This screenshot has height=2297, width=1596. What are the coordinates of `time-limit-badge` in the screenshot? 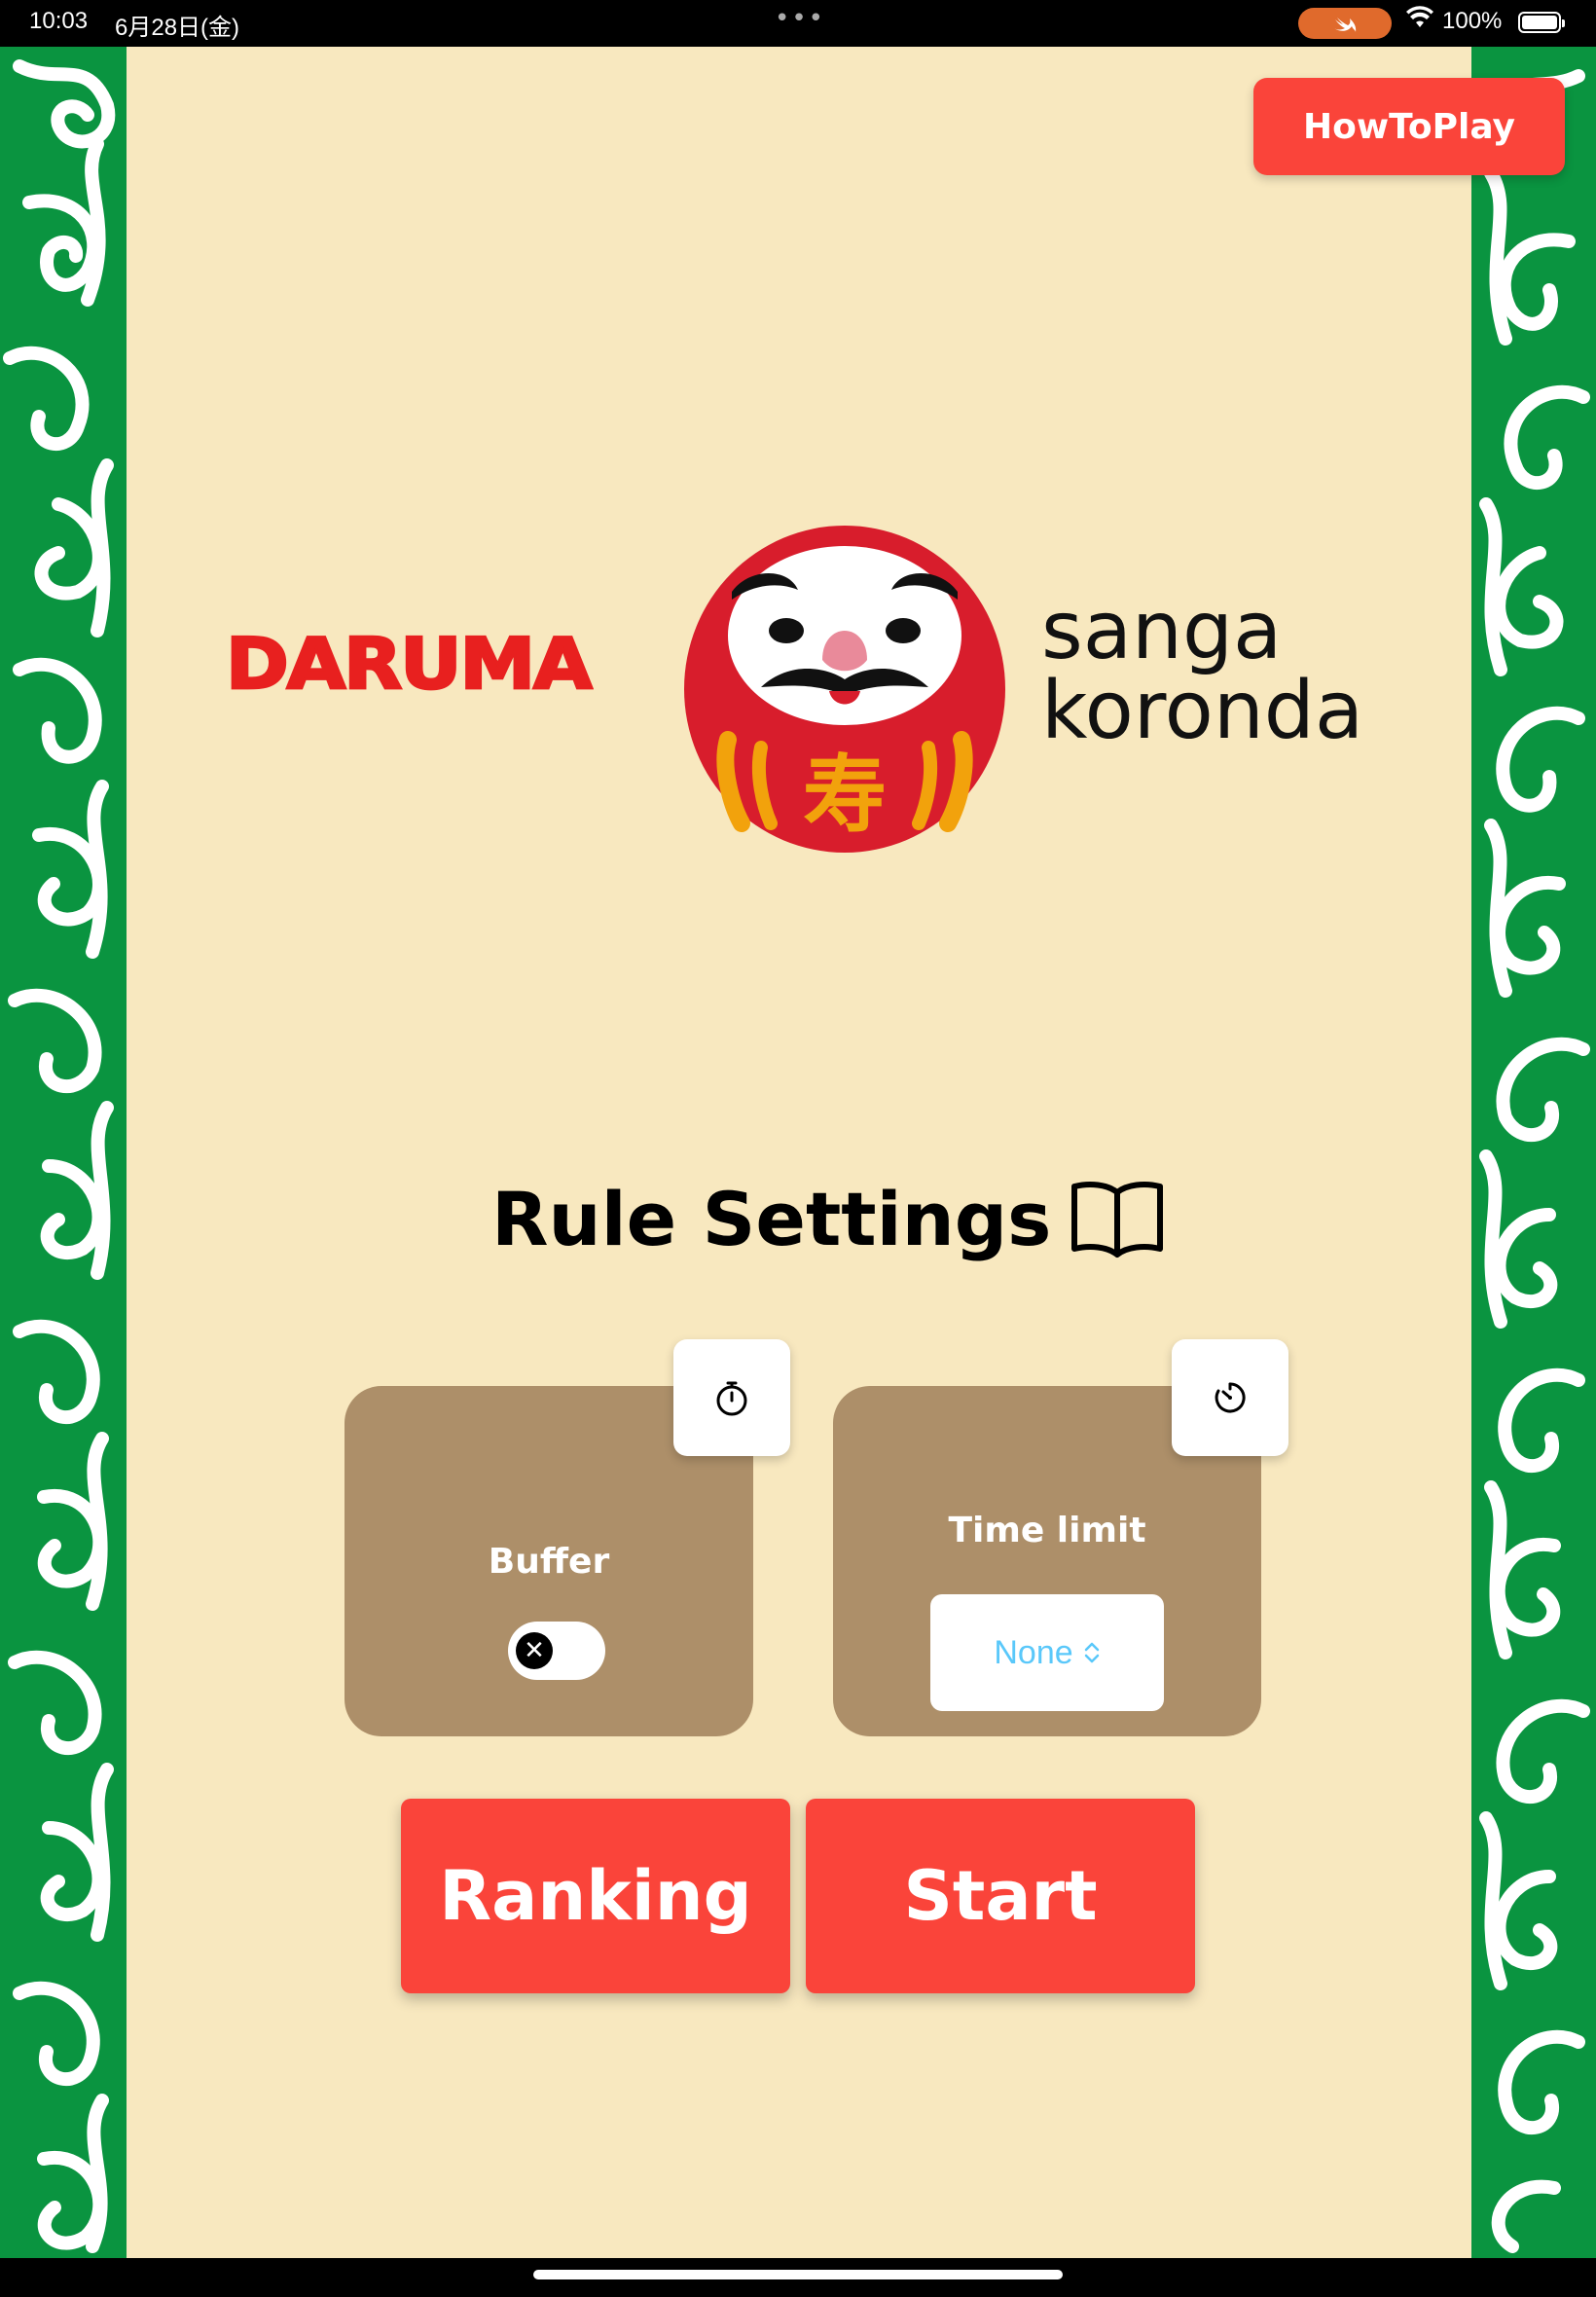 It's located at (1230, 1397).